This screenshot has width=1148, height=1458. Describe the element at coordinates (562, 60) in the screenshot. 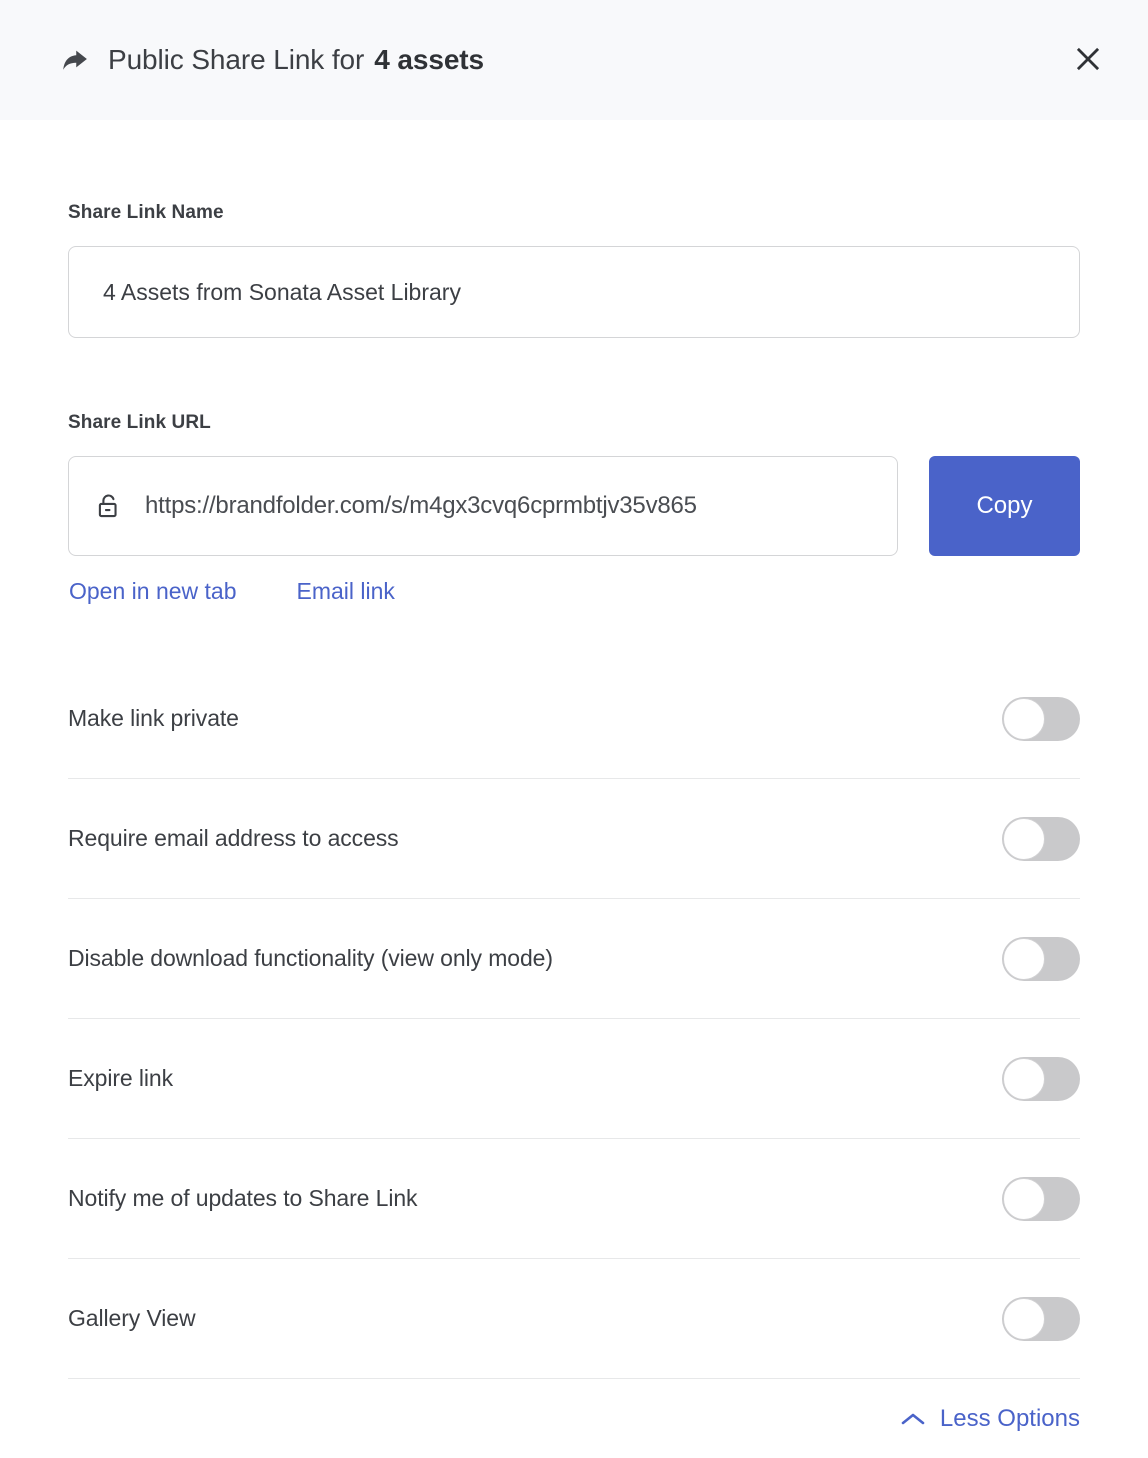

I see `modal-header-left: Public Share Link for 4 assets` at that location.